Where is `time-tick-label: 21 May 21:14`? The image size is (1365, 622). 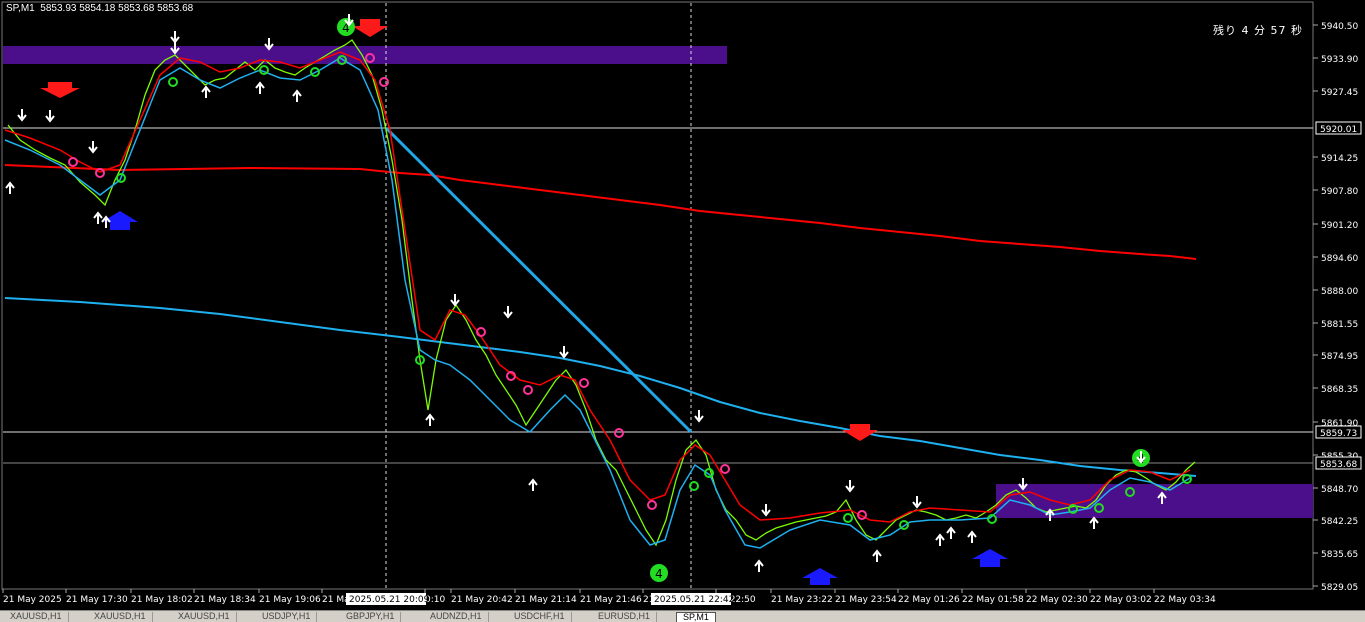 time-tick-label: 21 May 21:14 is located at coordinates (546, 600).